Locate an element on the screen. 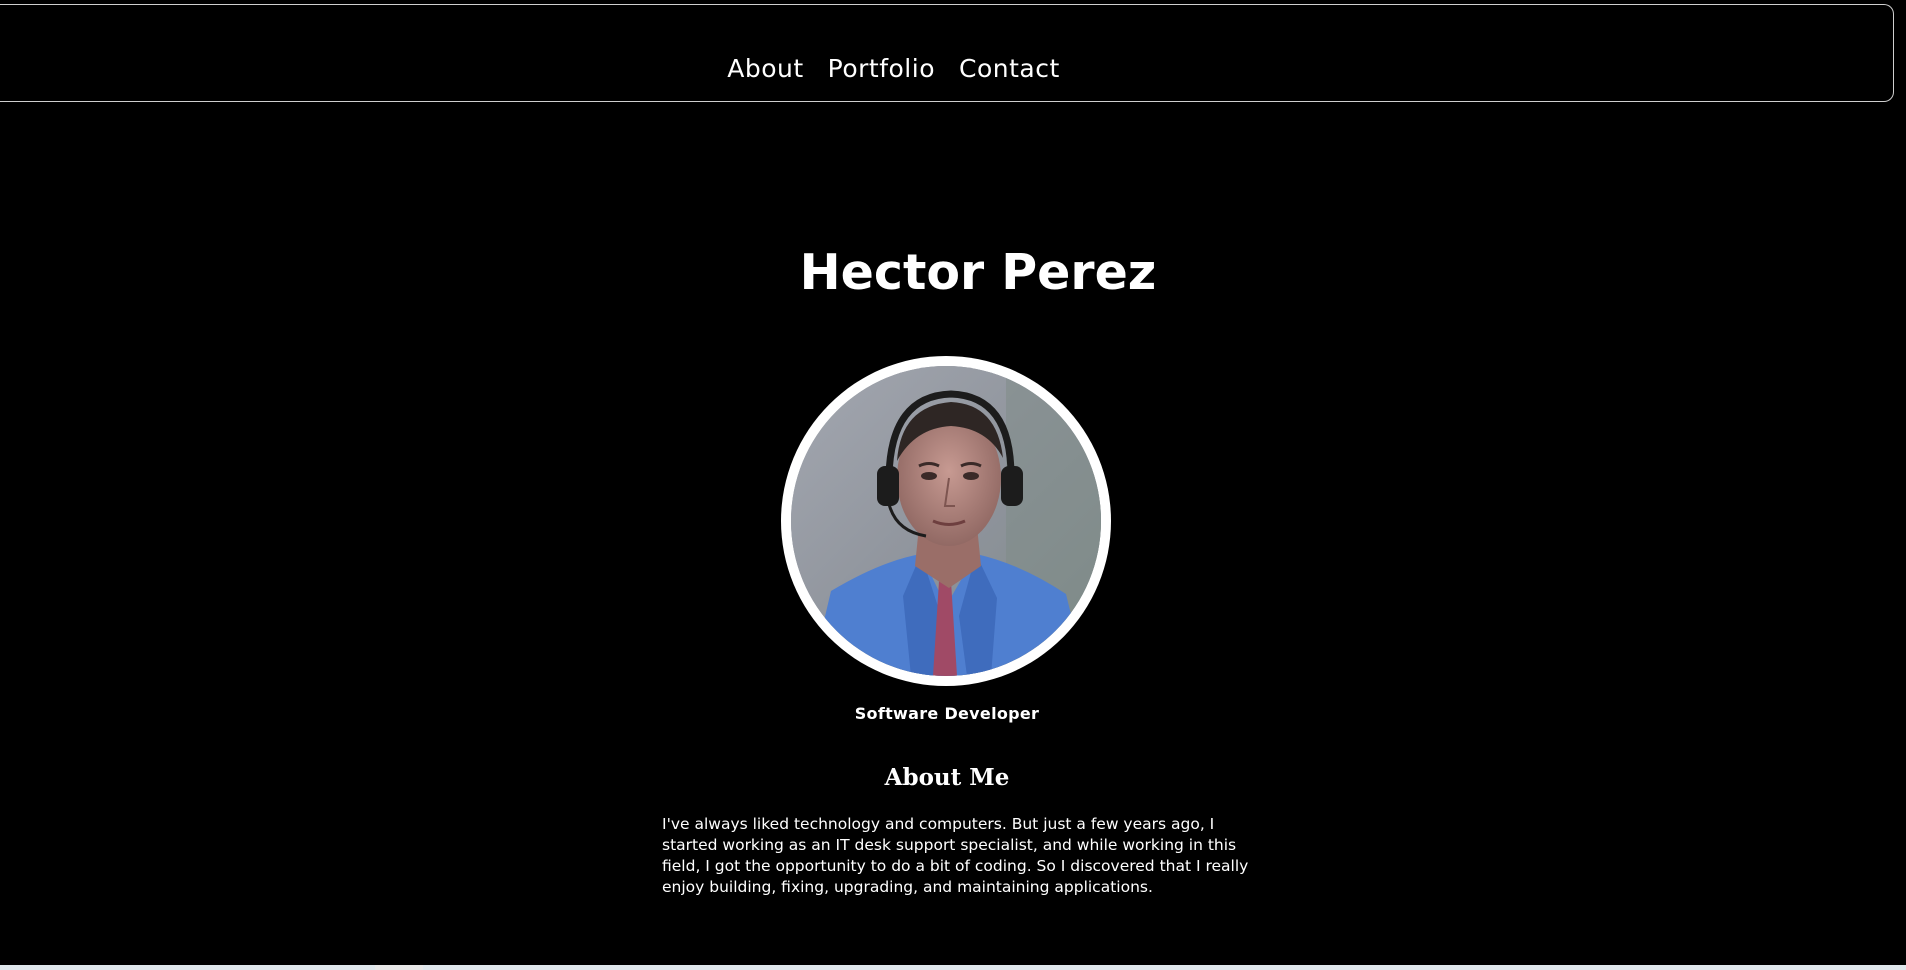 This screenshot has height=970, width=1906. nav-links: About Portfolio Contact is located at coordinates (893, 68).